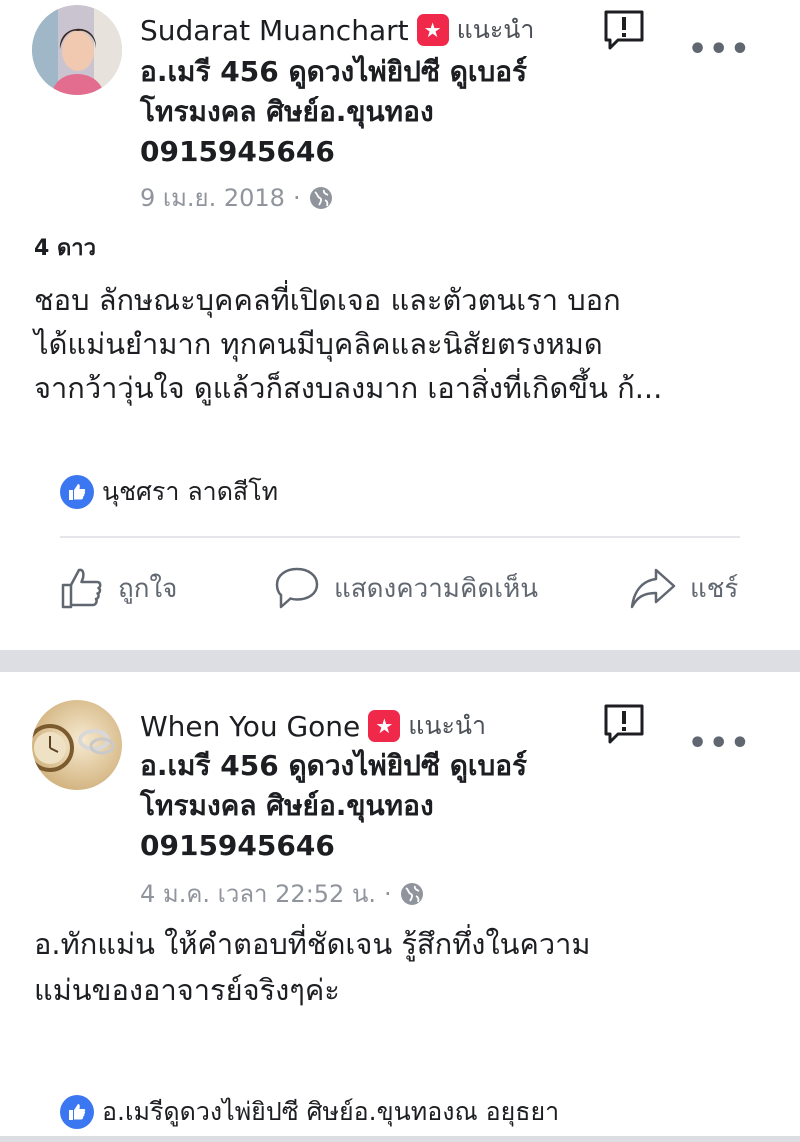 The height and width of the screenshot is (1142, 800). I want to click on author-line: Sudarat Muanchart ★ แนะนำ, so click(337, 30).